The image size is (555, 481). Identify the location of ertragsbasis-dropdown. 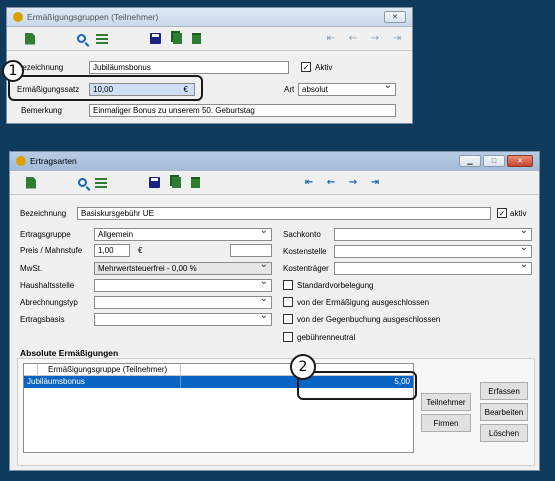
(183, 319).